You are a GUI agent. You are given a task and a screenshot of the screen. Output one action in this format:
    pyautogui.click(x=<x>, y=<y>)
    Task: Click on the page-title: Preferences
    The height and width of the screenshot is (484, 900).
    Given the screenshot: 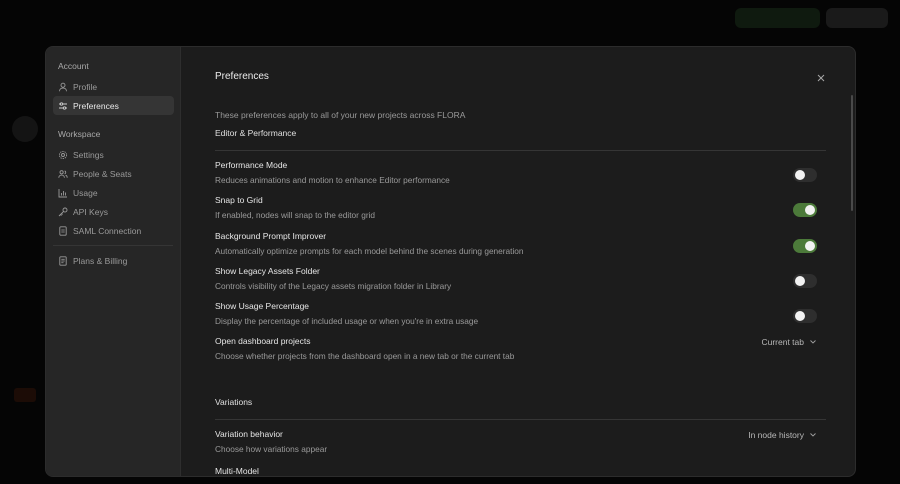 What is the action you would take?
    pyautogui.click(x=242, y=76)
    